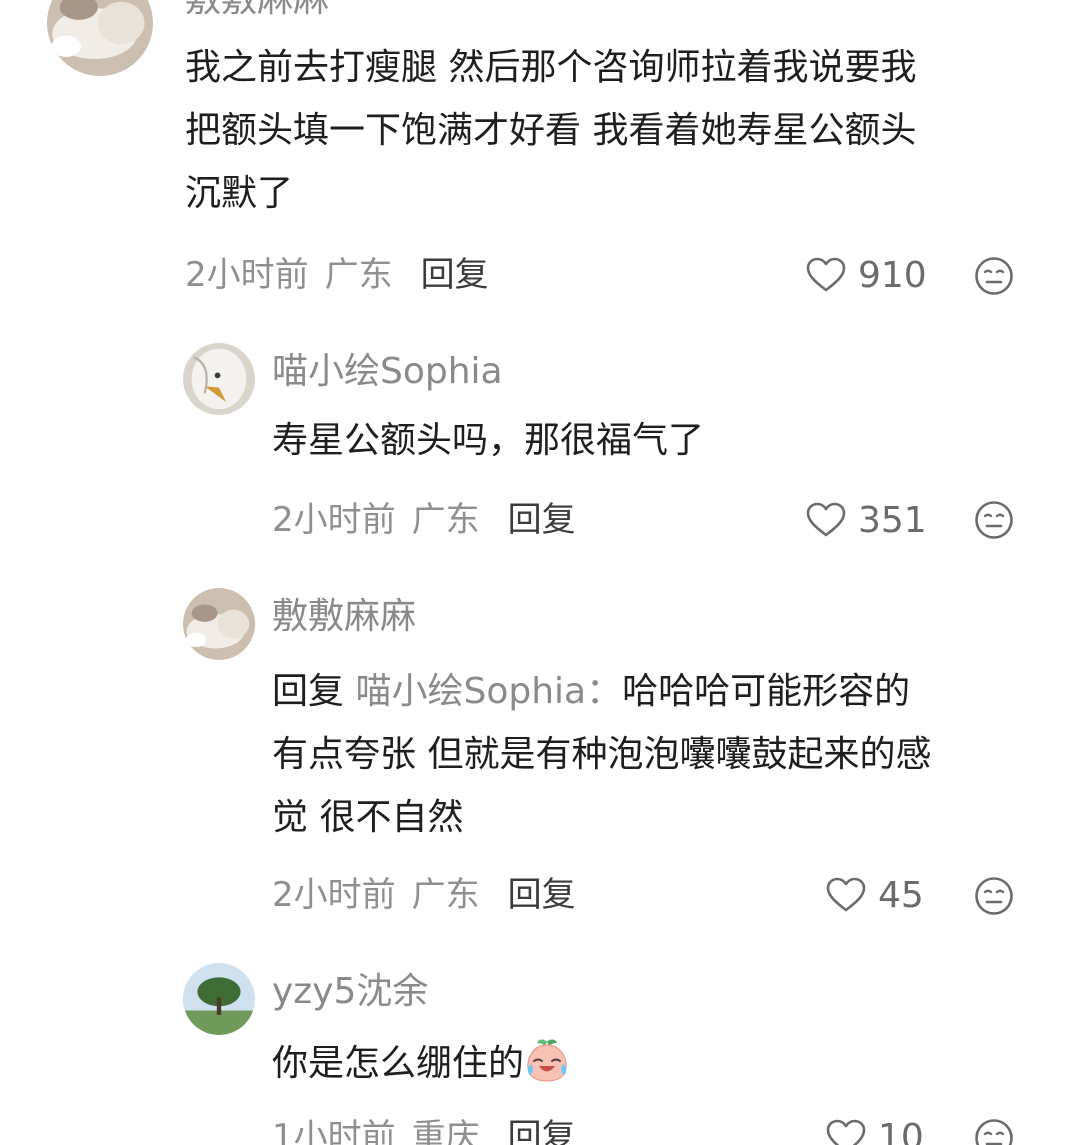 Image resolution: width=1080 pixels, height=1145 pixels. Describe the element at coordinates (368, 817) in the screenshot. I see `comment-body-line: 觉 很不自然` at that location.